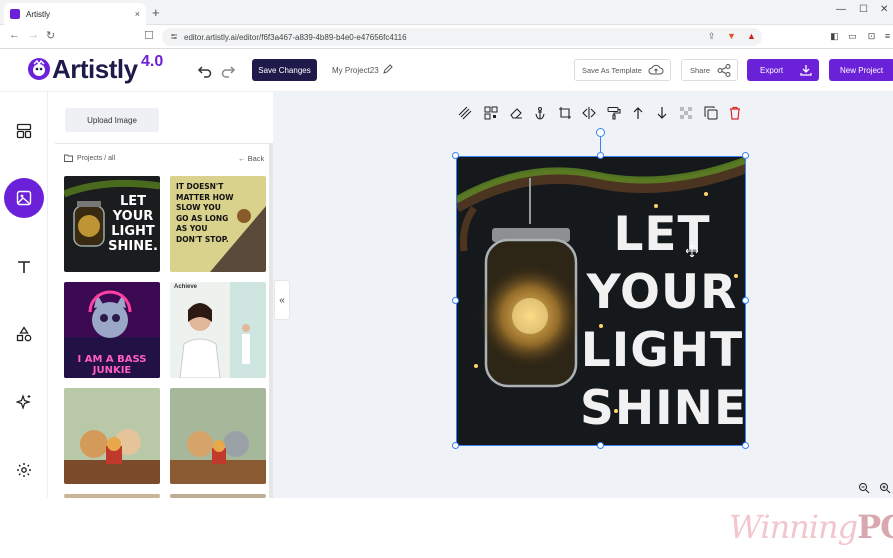 The width and height of the screenshot is (893, 558). I want to click on doctor-thumbnail-art, so click(222, 330).